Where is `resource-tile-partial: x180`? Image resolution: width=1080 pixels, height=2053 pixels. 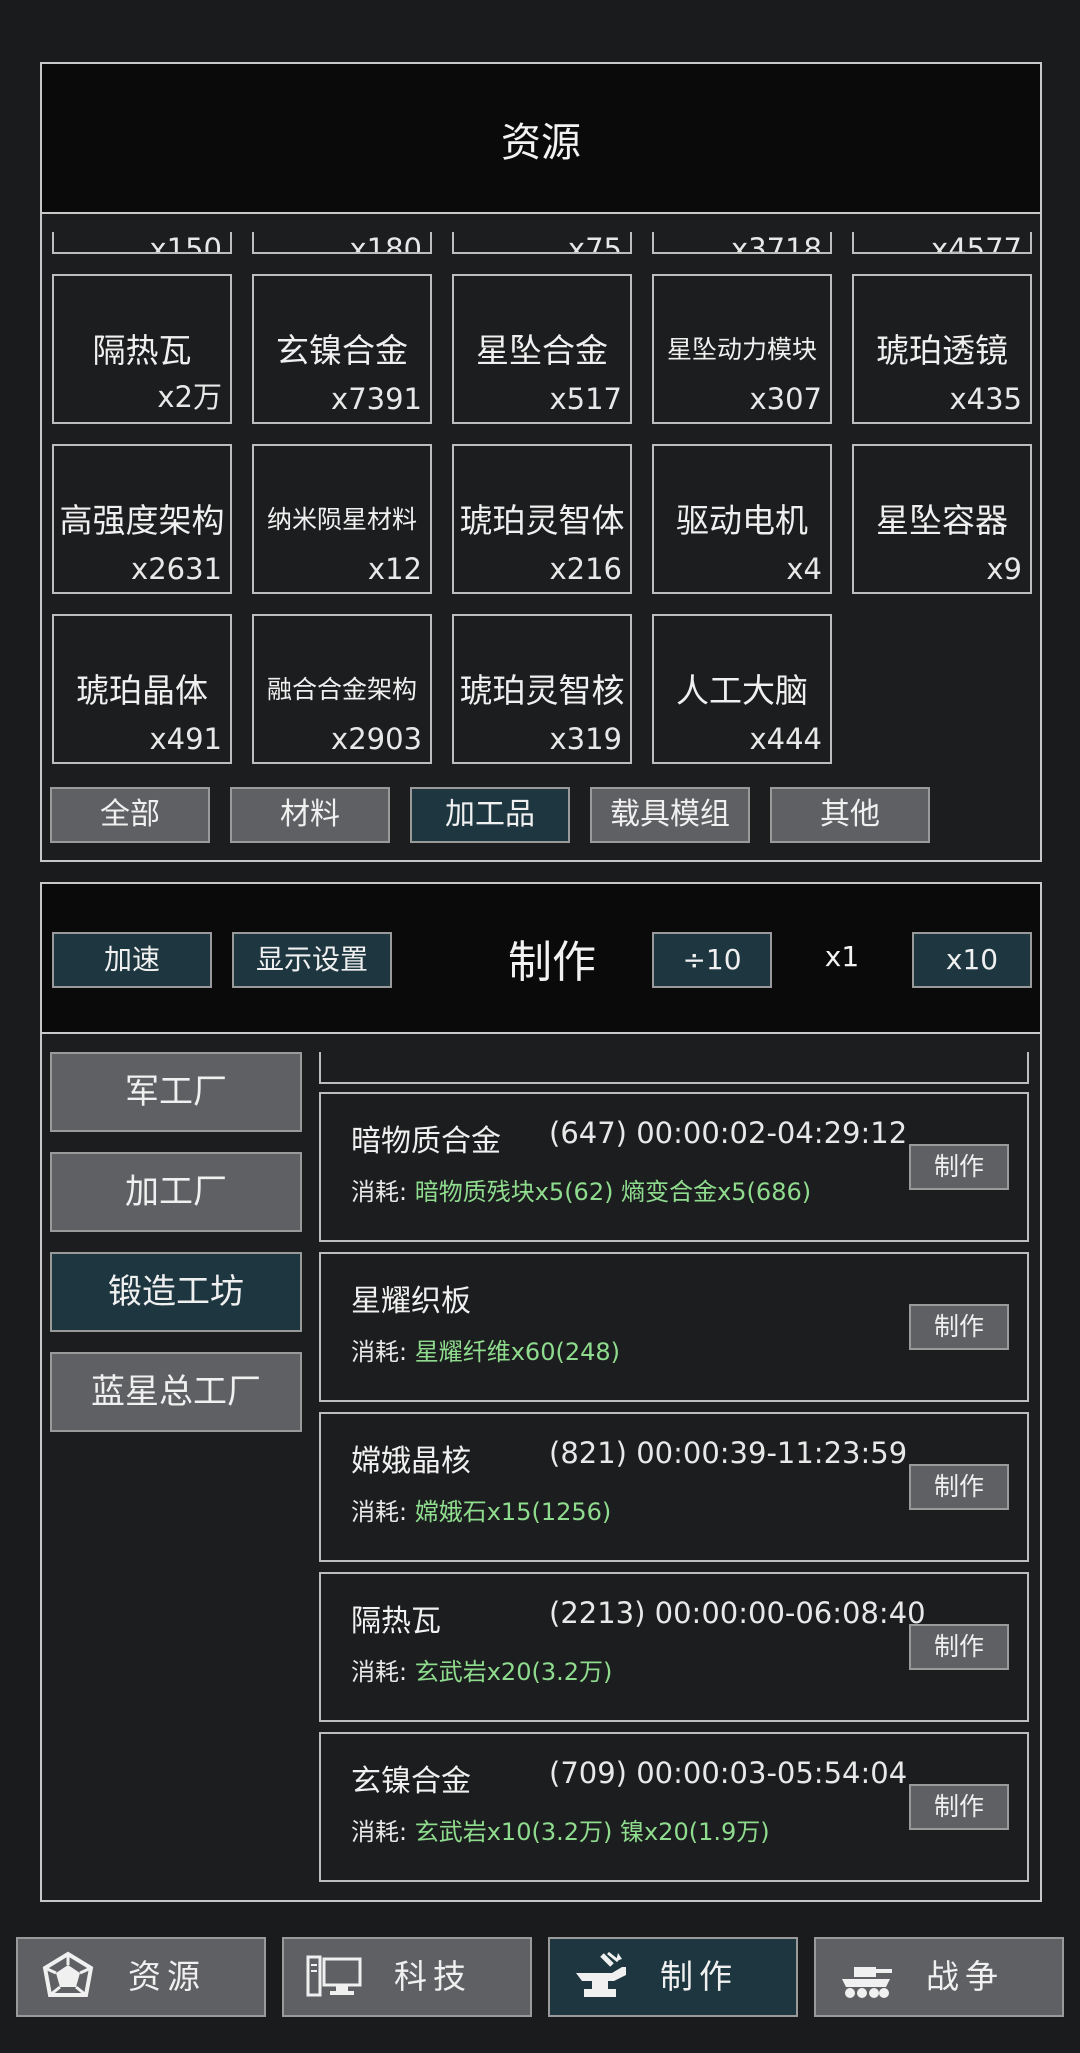 resource-tile-partial: x180 is located at coordinates (342, 243).